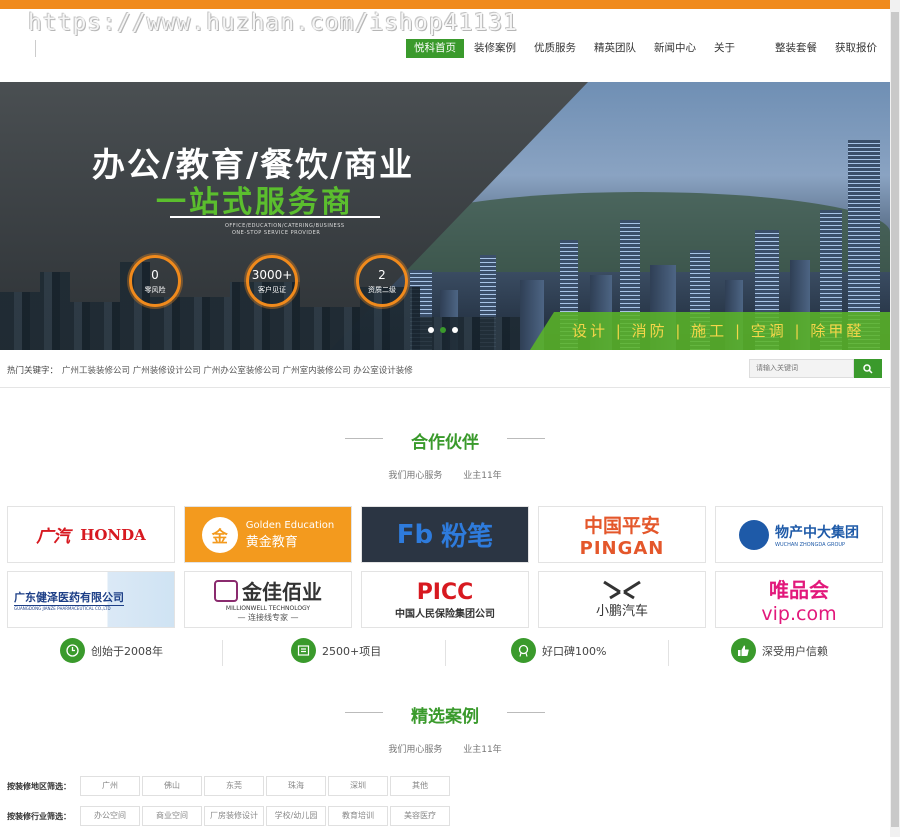 The width and height of the screenshot is (900, 837). Describe the element at coordinates (268, 599) in the screenshot. I see `logo-millionwell: 金佳佰业 MILLIONWELL TECHNOLOGY — 连接线专家 —` at that location.